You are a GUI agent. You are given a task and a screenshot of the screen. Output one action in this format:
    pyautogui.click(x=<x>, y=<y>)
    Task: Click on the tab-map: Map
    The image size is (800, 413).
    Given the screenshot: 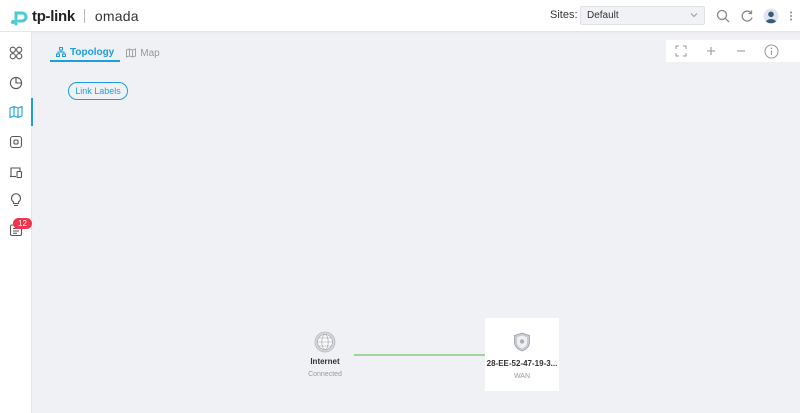 What is the action you would take?
    pyautogui.click(x=142, y=53)
    